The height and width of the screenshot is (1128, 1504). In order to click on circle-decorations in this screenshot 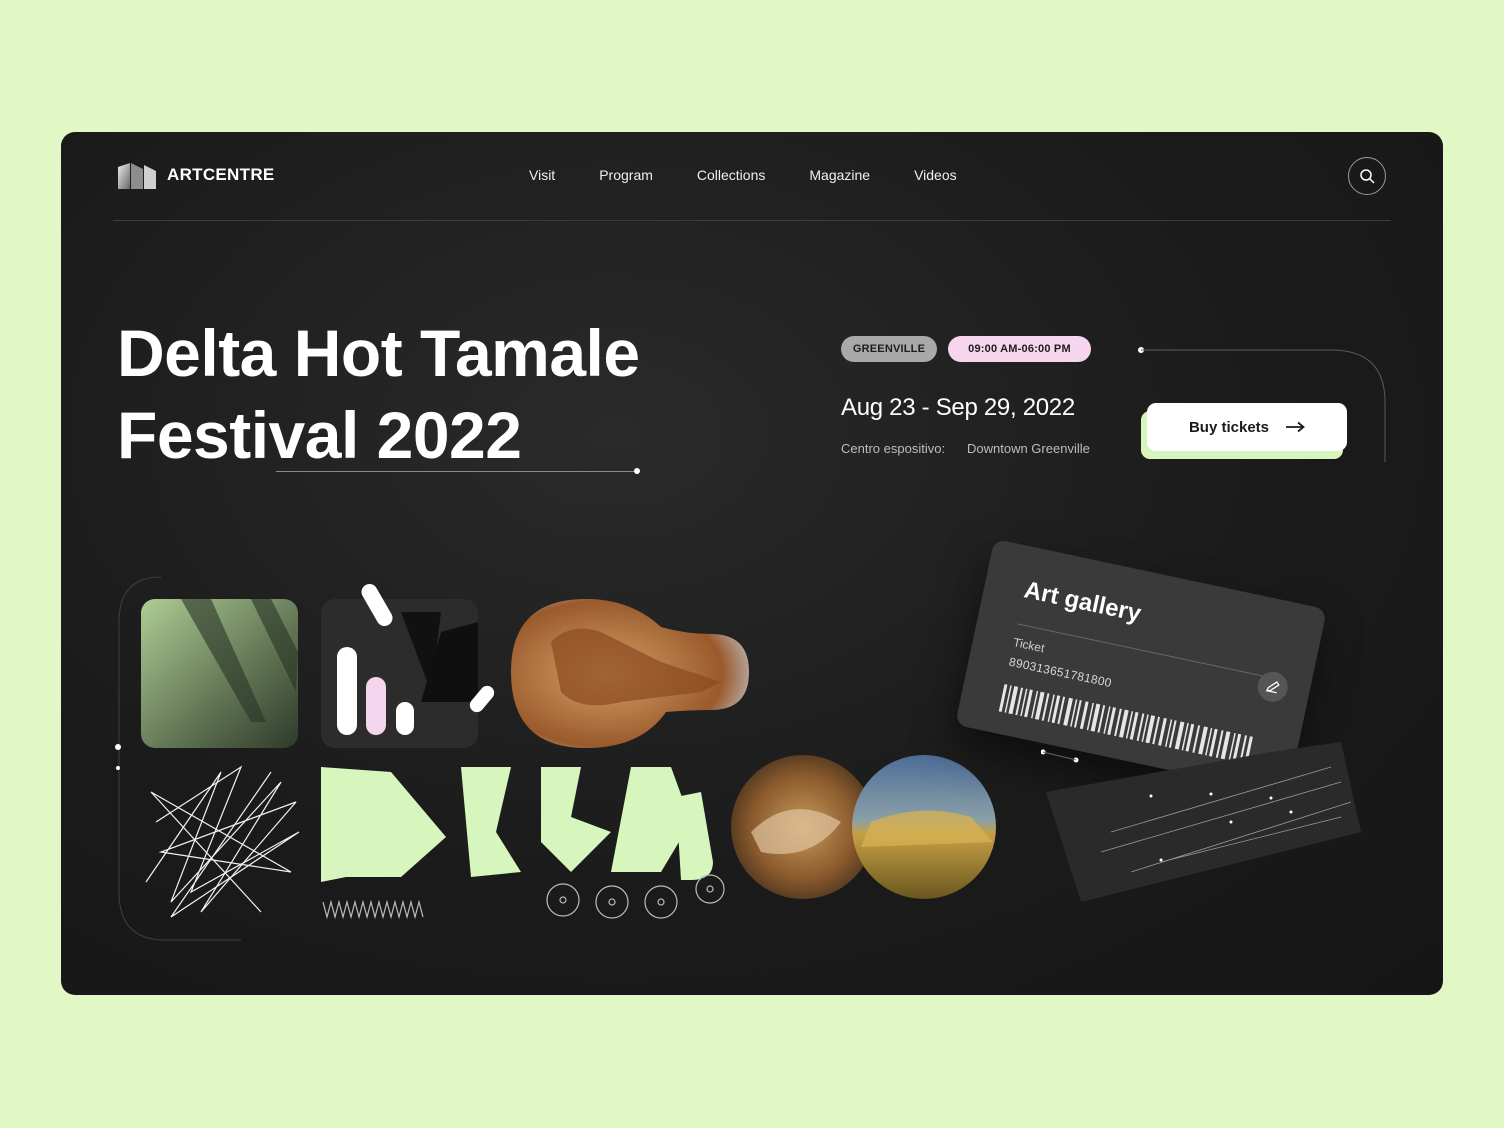, I will do `click(635, 896)`.